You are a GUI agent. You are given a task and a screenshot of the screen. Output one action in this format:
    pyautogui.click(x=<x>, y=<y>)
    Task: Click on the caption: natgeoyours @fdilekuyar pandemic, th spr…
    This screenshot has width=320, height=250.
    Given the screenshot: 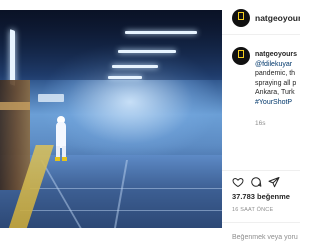 What is the action you would take?
    pyautogui.click(x=277, y=78)
    